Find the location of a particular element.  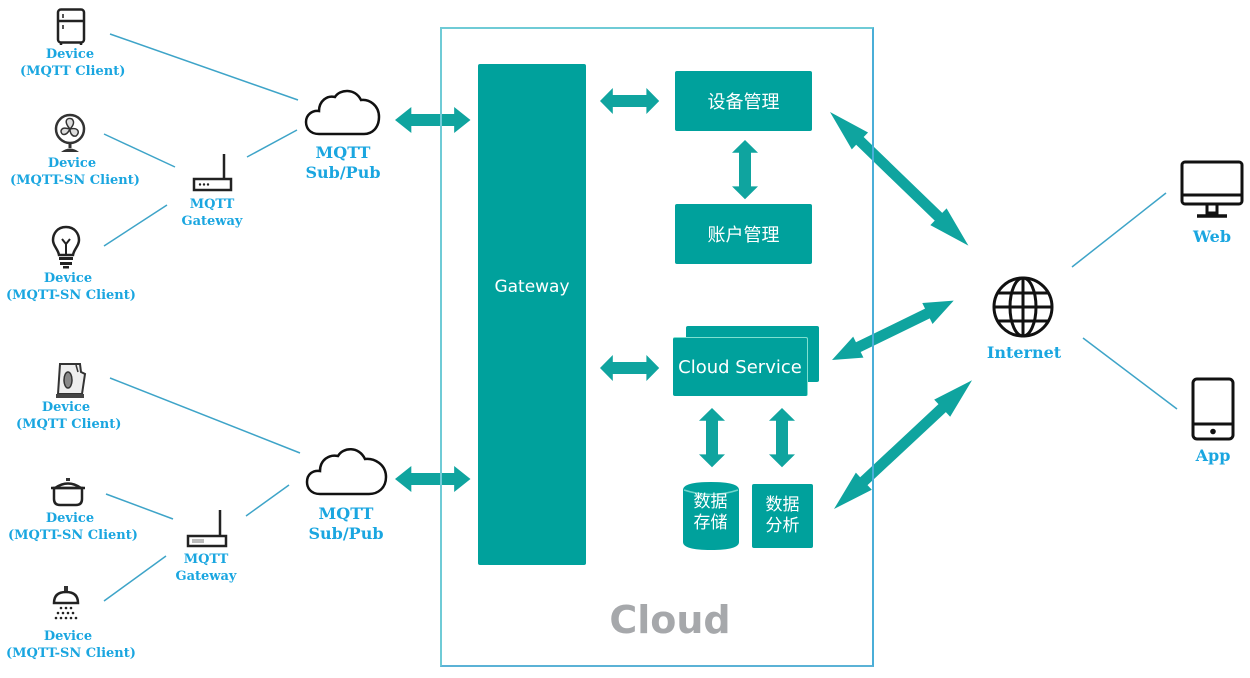

data-storage-line-2: 存储 is located at coordinates (710, 523).